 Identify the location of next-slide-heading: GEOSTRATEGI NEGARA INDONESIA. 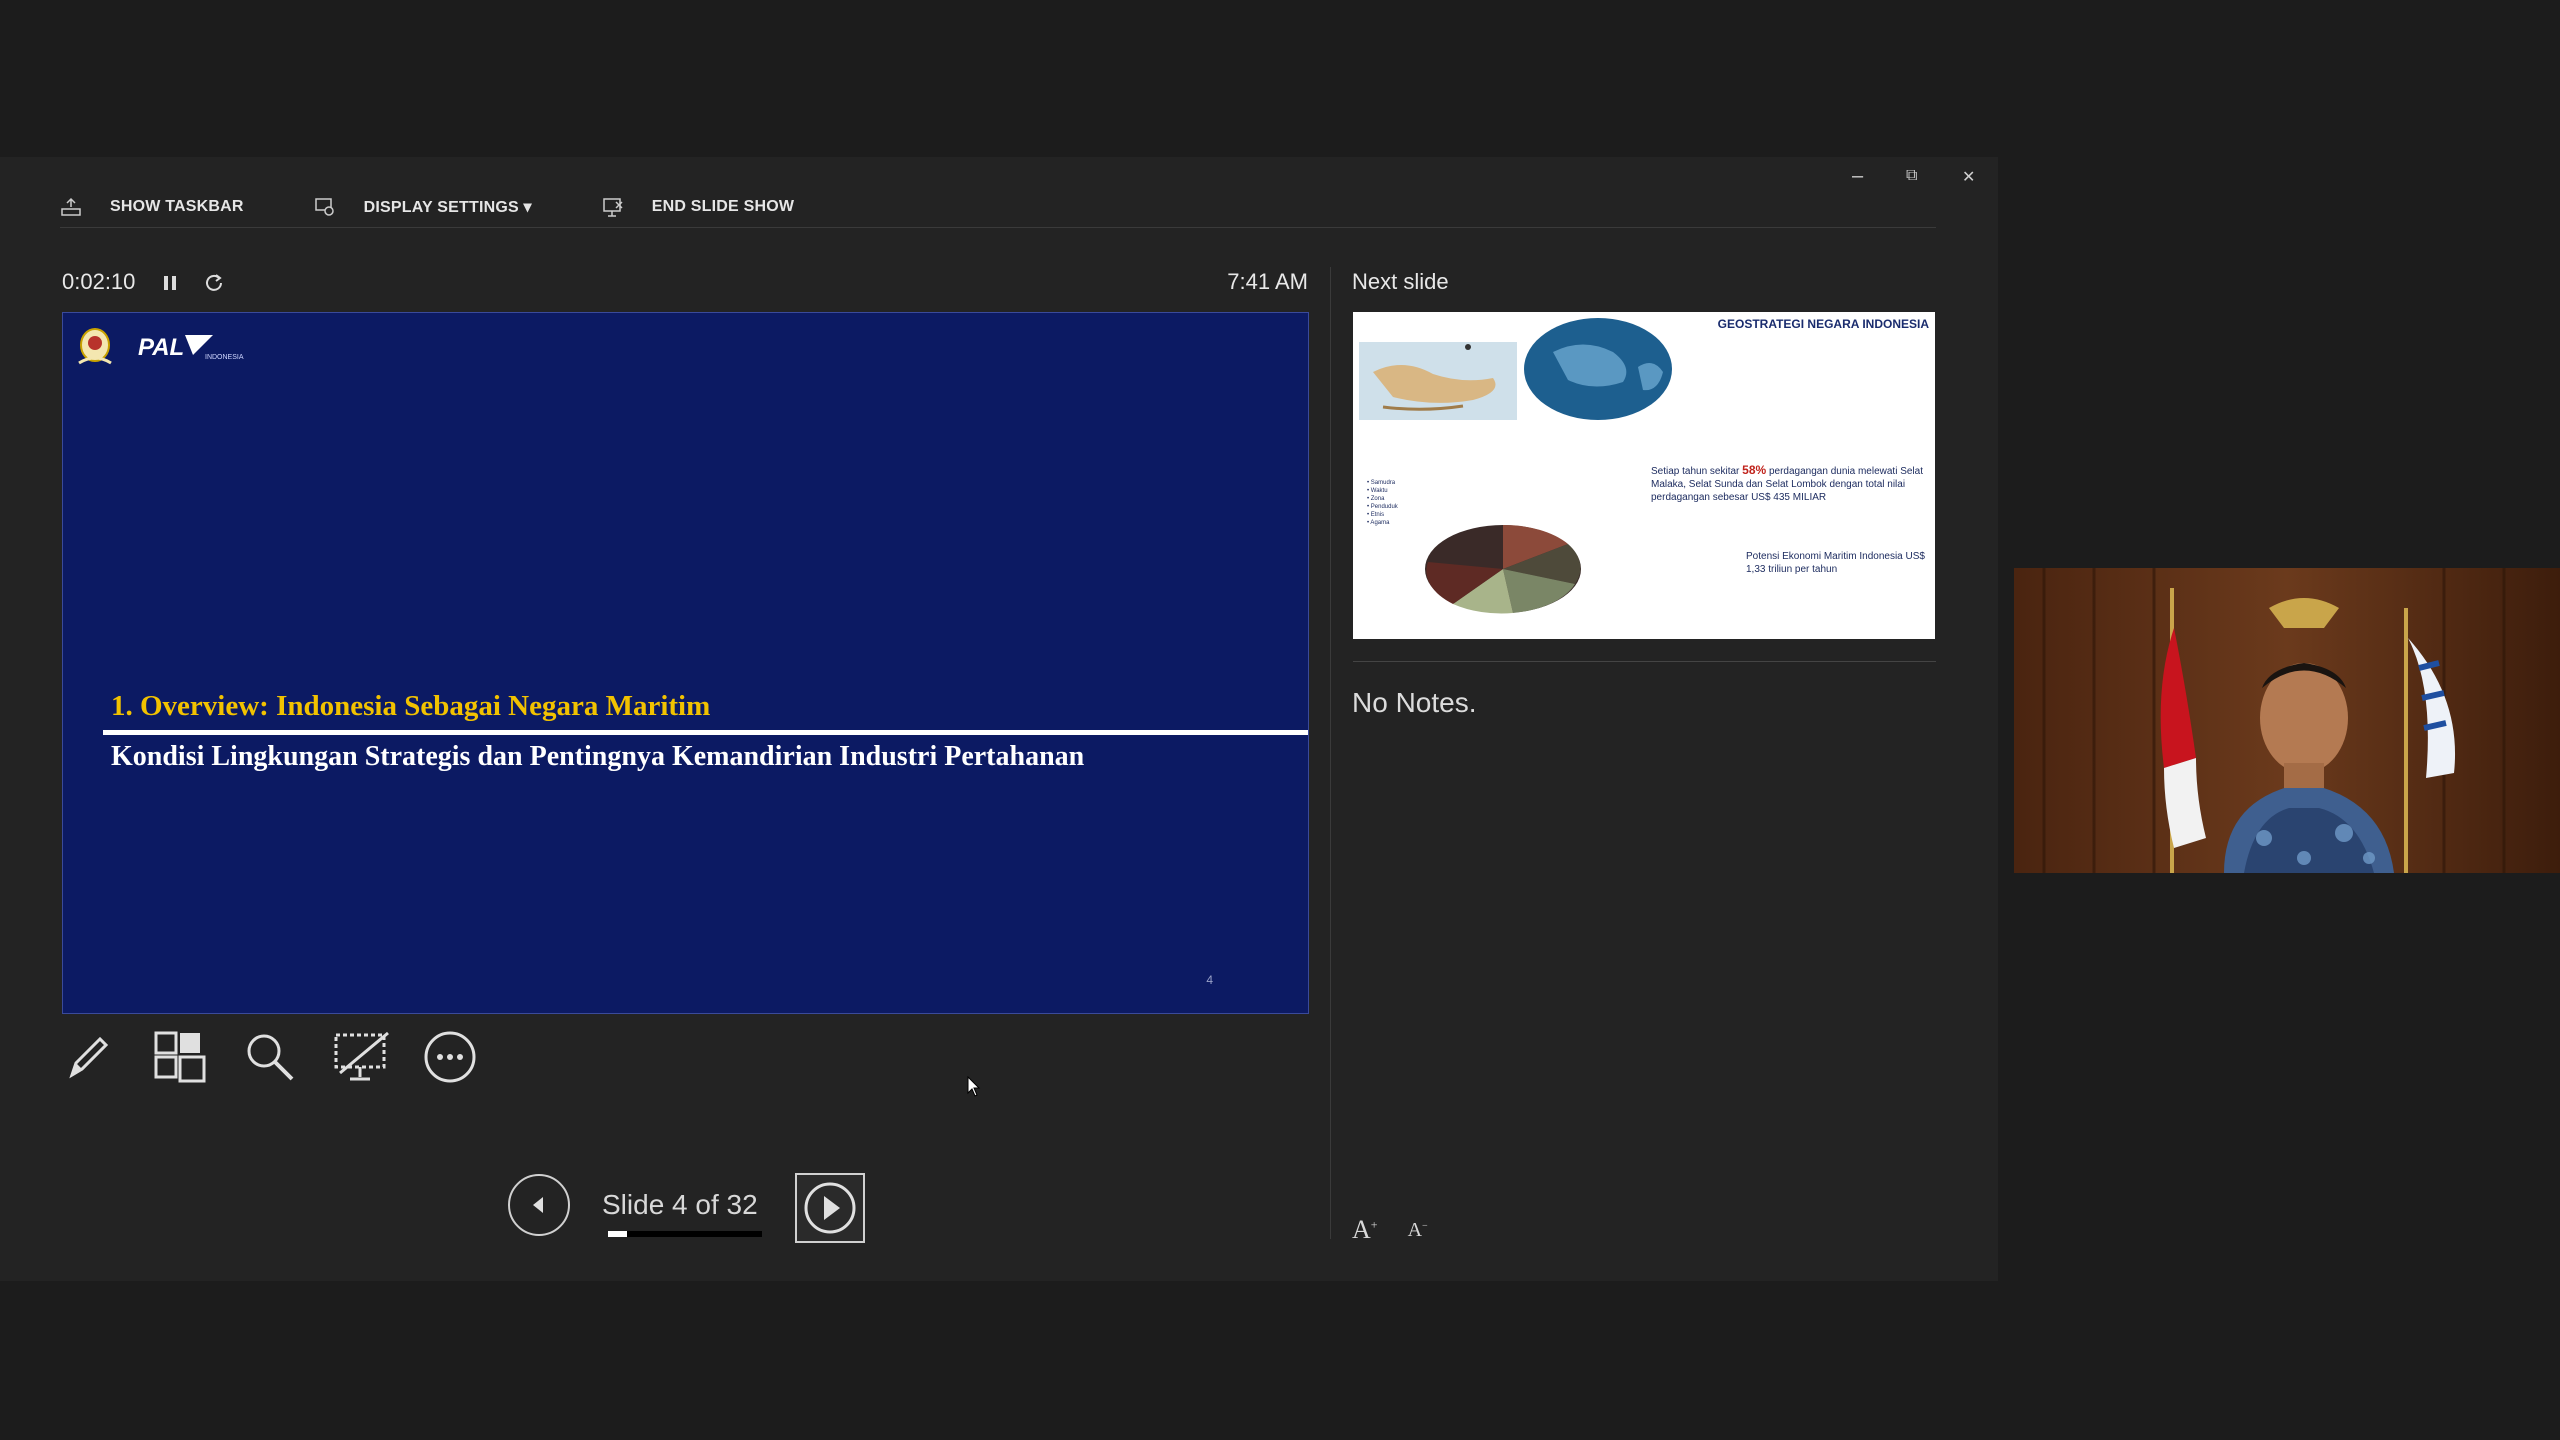
(1823, 324).